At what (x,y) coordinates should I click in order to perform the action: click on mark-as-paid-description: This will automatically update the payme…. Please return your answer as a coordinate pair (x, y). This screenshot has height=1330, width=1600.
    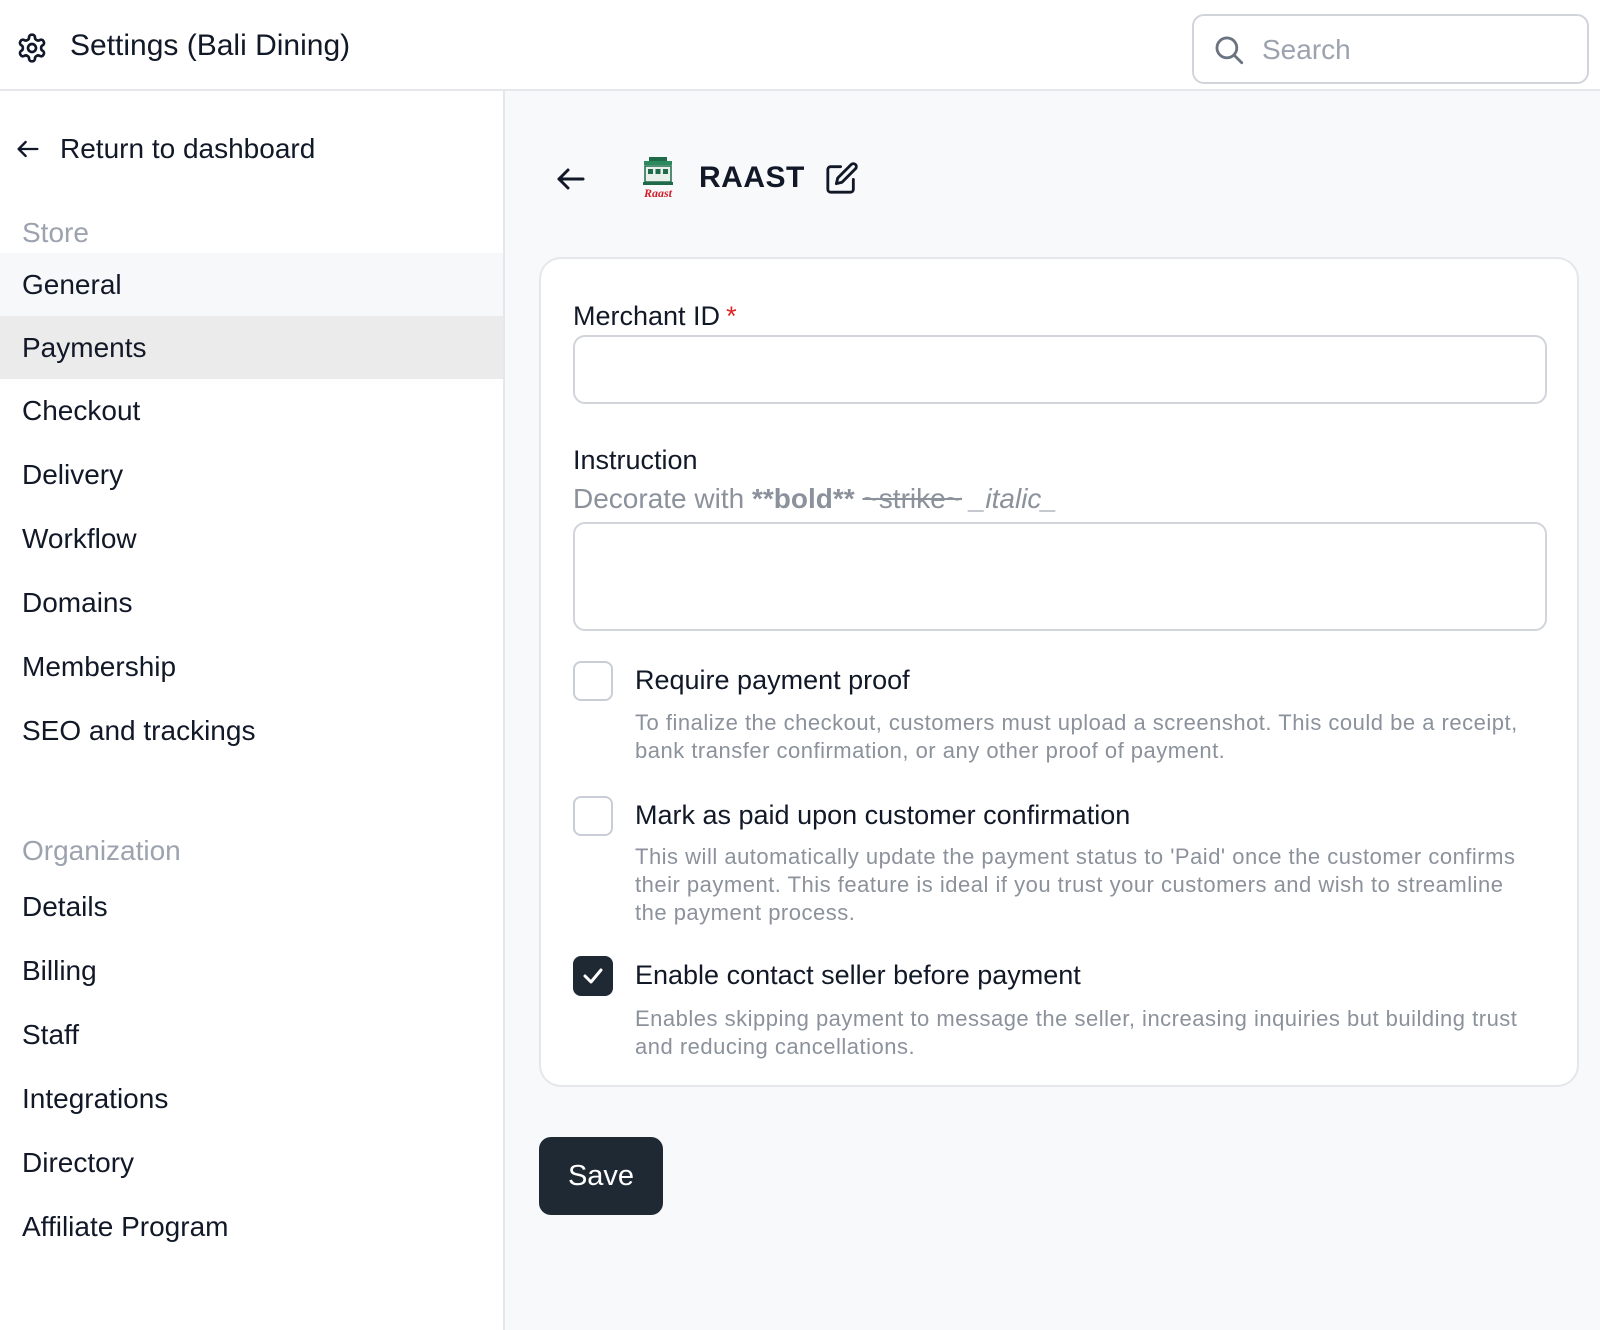
    Looking at the image, I should click on (1075, 884).